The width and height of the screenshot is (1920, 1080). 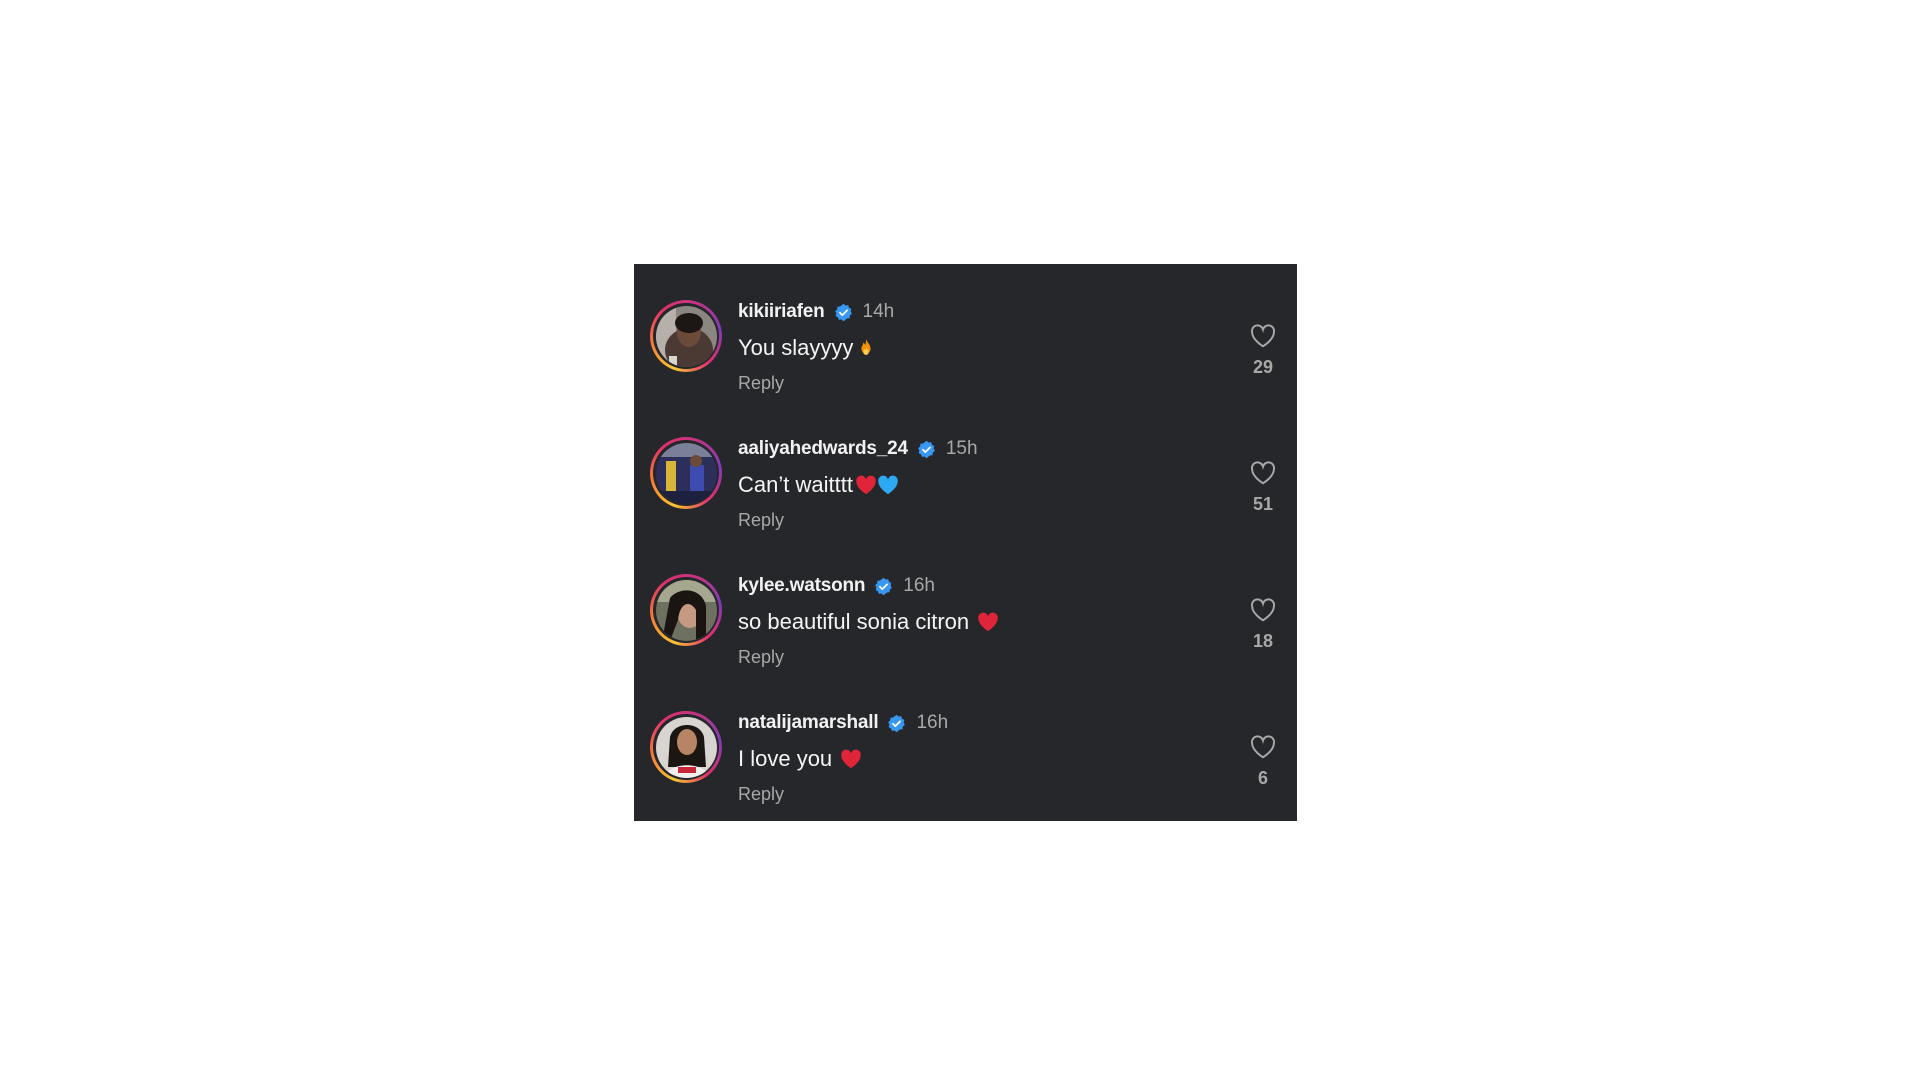 I want to click on username: aaliyahedwards_24, so click(x=823, y=449).